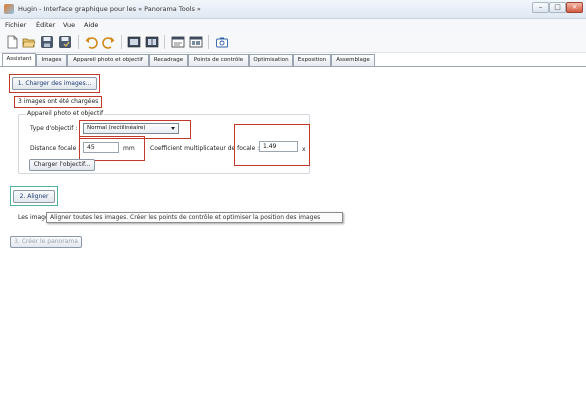  I want to click on menu-aide: Aide, so click(91, 25).